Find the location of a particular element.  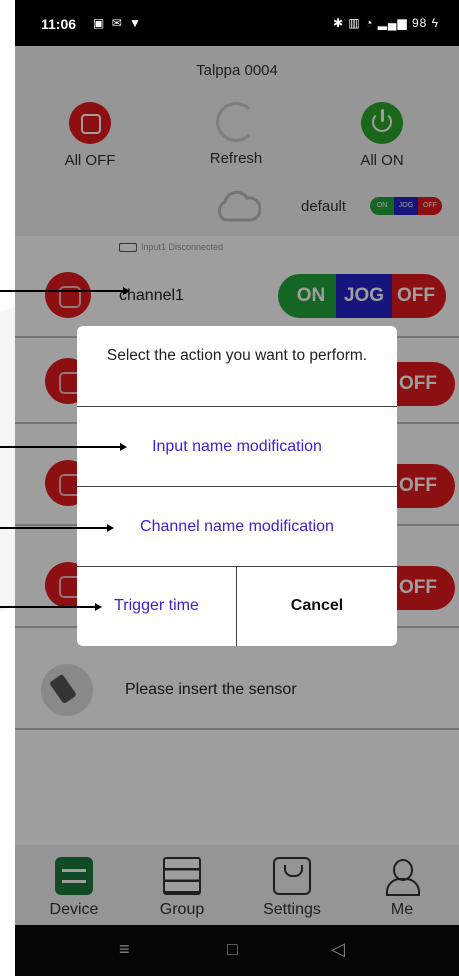

system-navigation-bar: ≡ □ ◁ is located at coordinates (237, 950).